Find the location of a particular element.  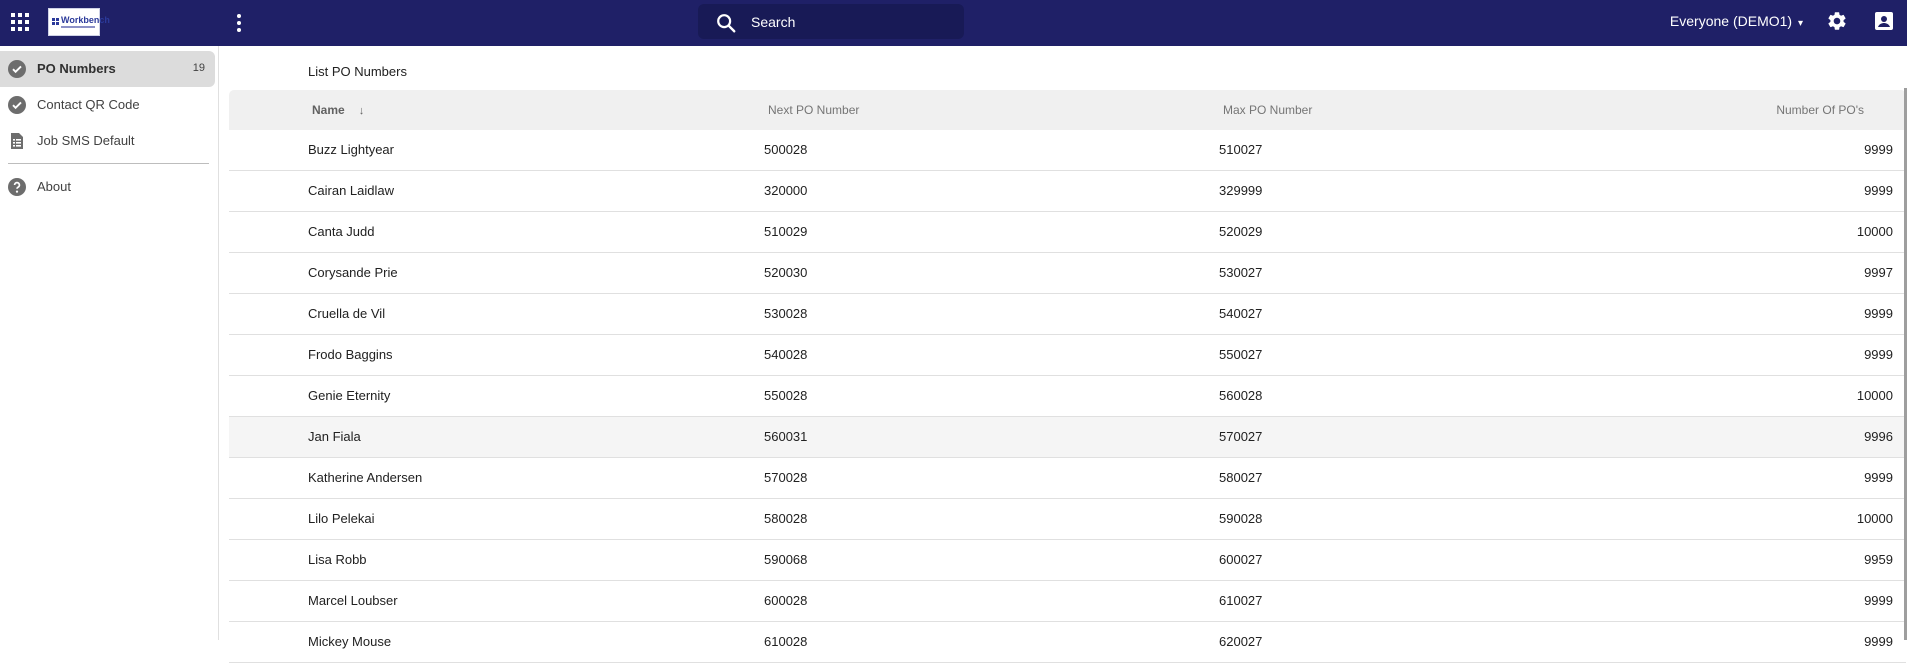

sidebar-item-job-sms-default: Job SMS Default is located at coordinates (107, 141).